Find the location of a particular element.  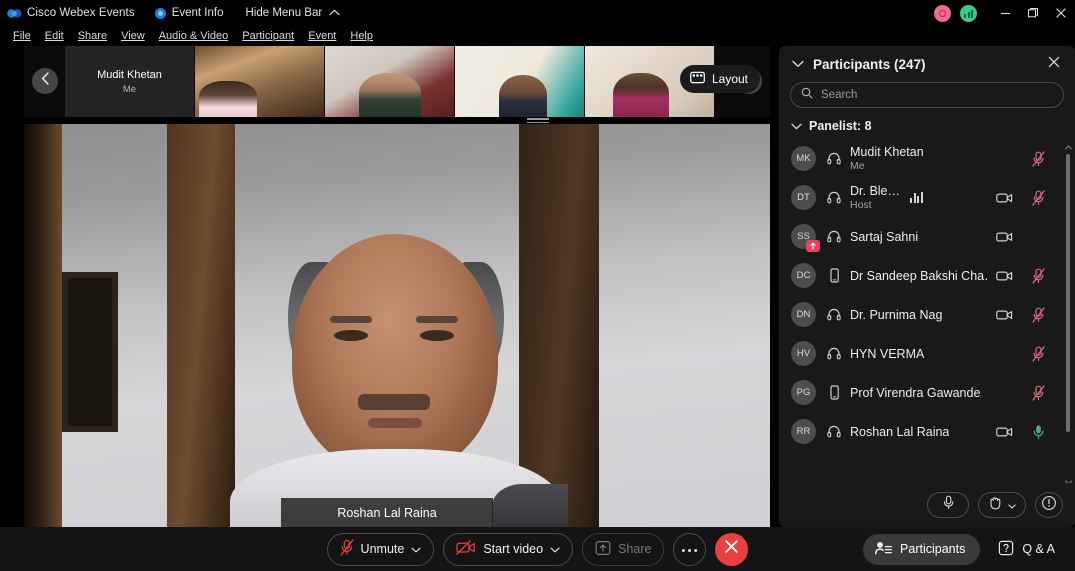

unmute-button: Unmute is located at coordinates (380, 549).